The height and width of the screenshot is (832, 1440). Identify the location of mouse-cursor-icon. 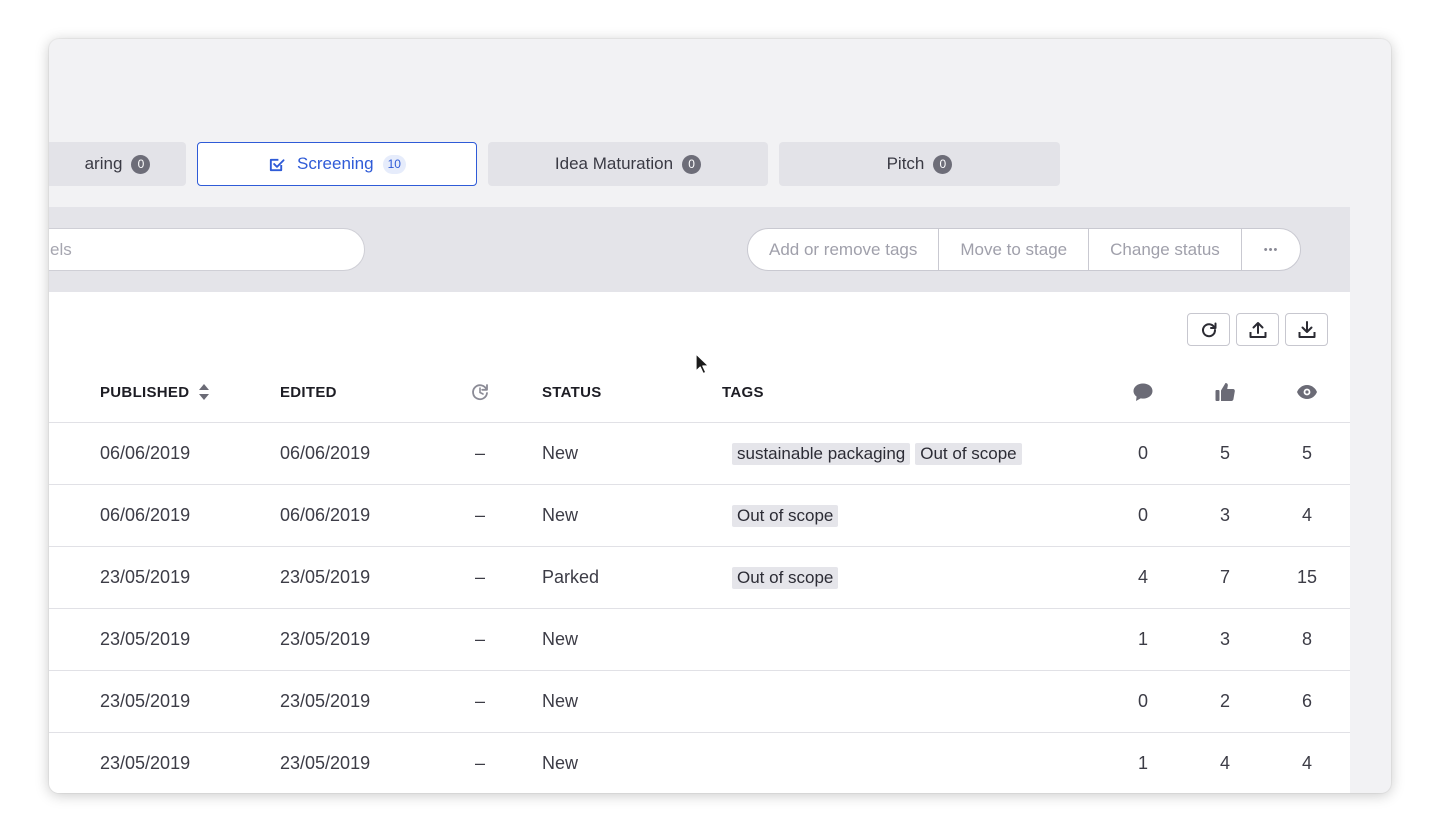
(702, 364).